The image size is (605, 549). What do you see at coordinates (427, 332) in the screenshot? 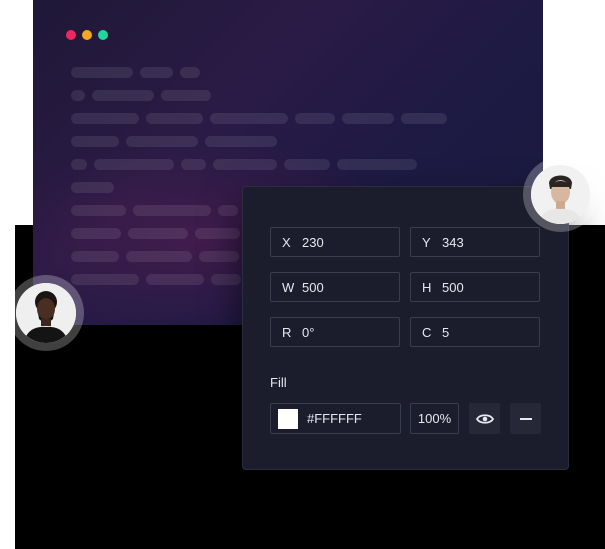
I see `c-label: C` at bounding box center [427, 332].